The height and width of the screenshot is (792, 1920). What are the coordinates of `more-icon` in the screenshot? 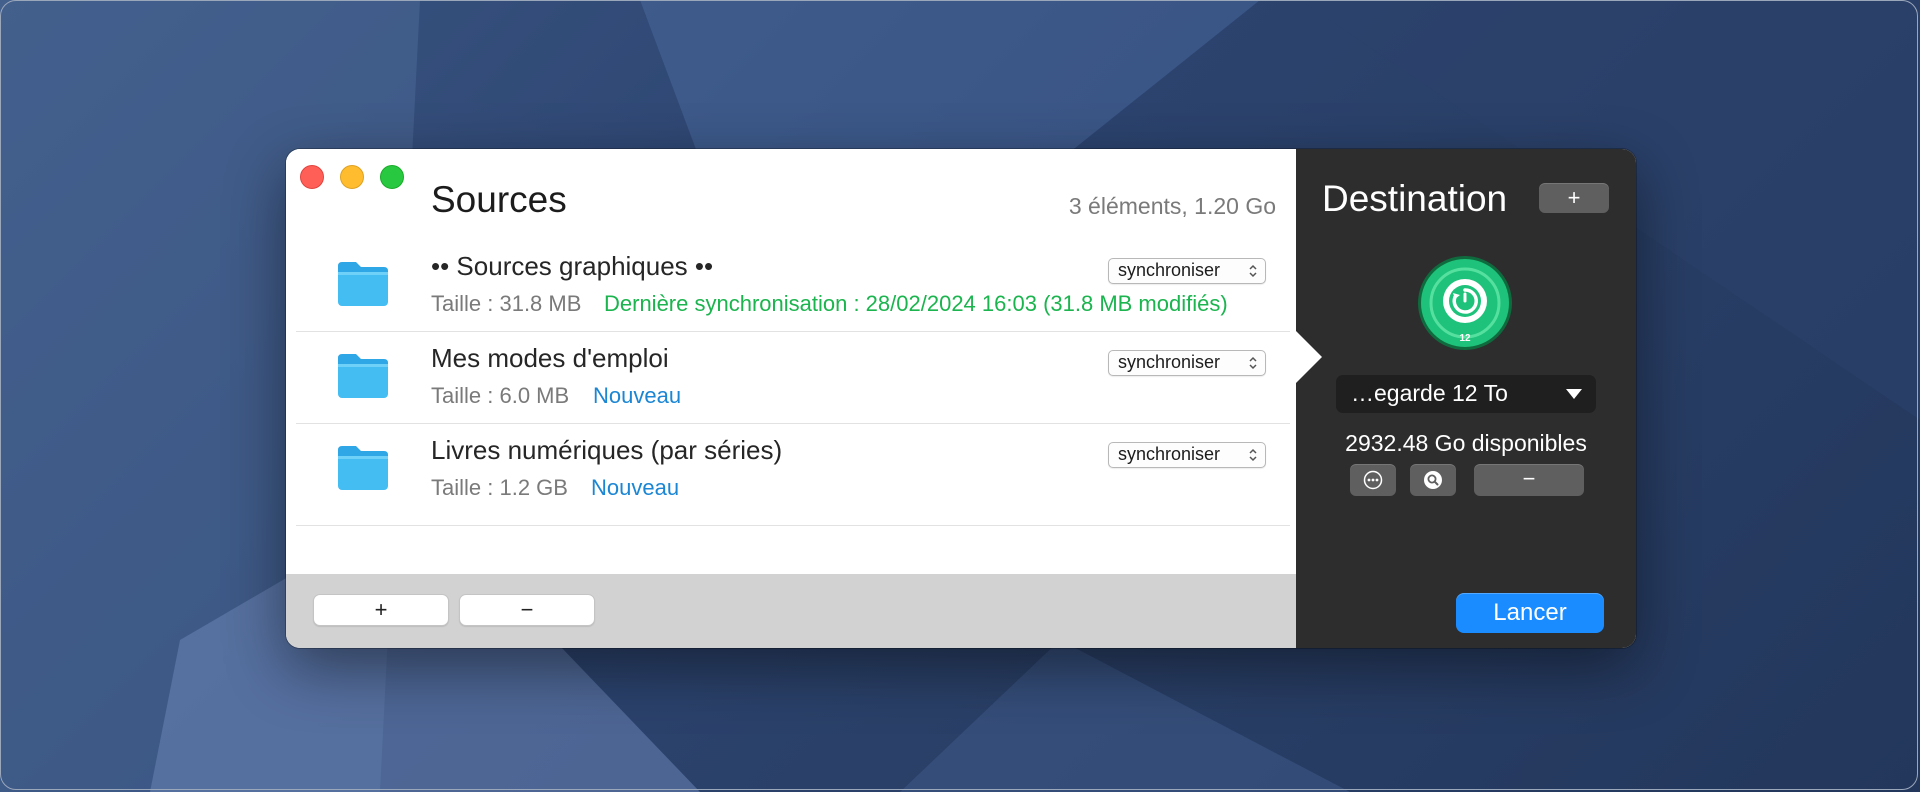 It's located at (1373, 480).